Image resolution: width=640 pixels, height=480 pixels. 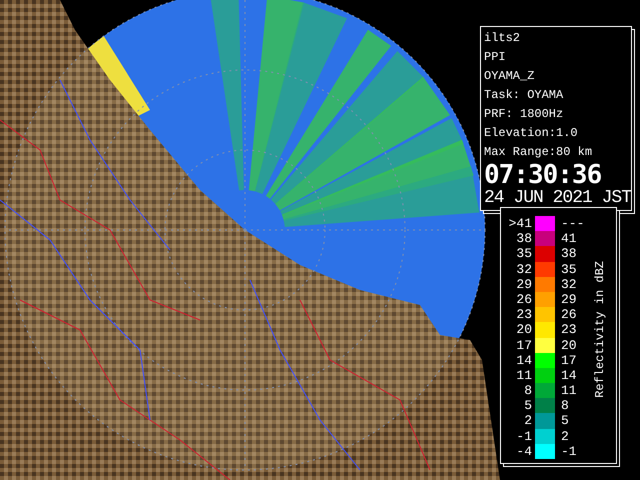 What do you see at coordinates (531, 133) in the screenshot?
I see `info-text: Elevation:1.0` at bounding box center [531, 133].